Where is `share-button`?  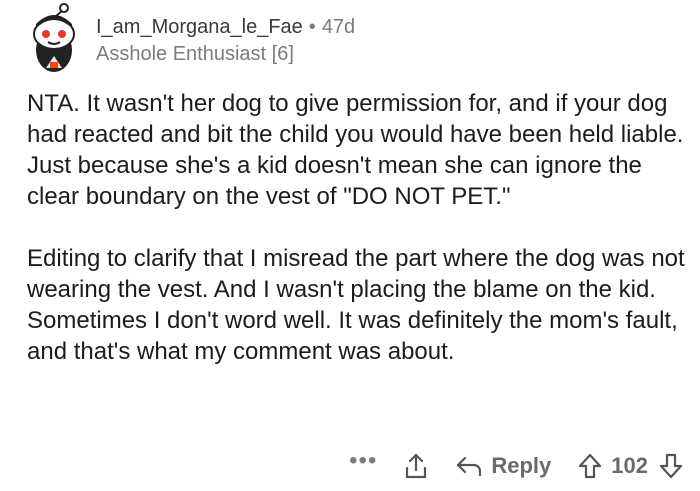
share-button is located at coordinates (416, 466).